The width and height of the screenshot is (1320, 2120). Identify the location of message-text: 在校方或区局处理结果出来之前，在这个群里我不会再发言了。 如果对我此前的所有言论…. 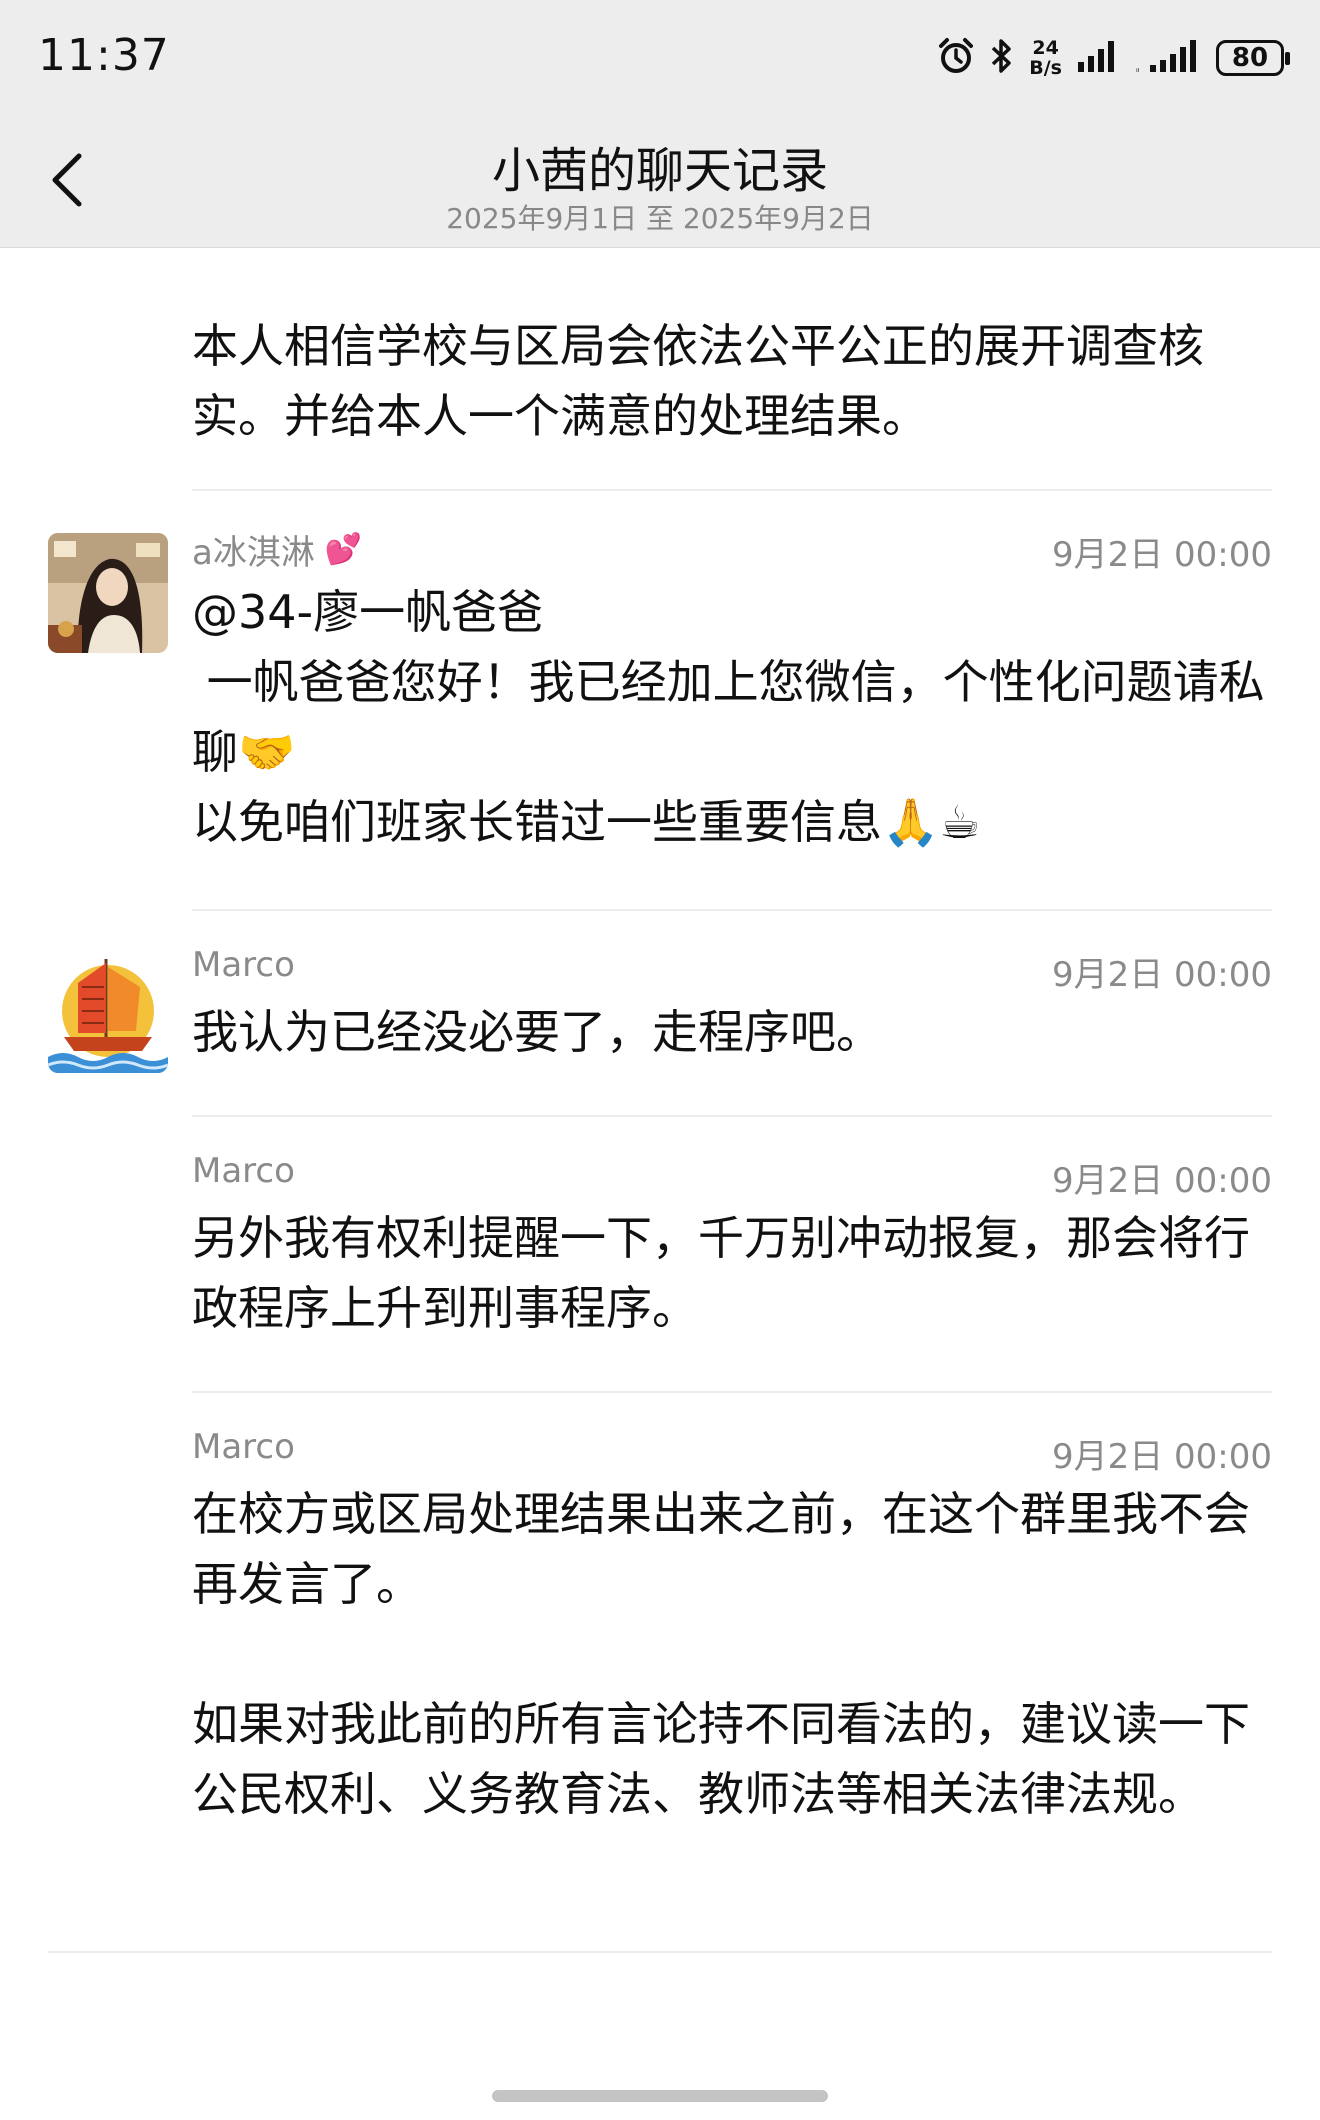
(721, 1654).